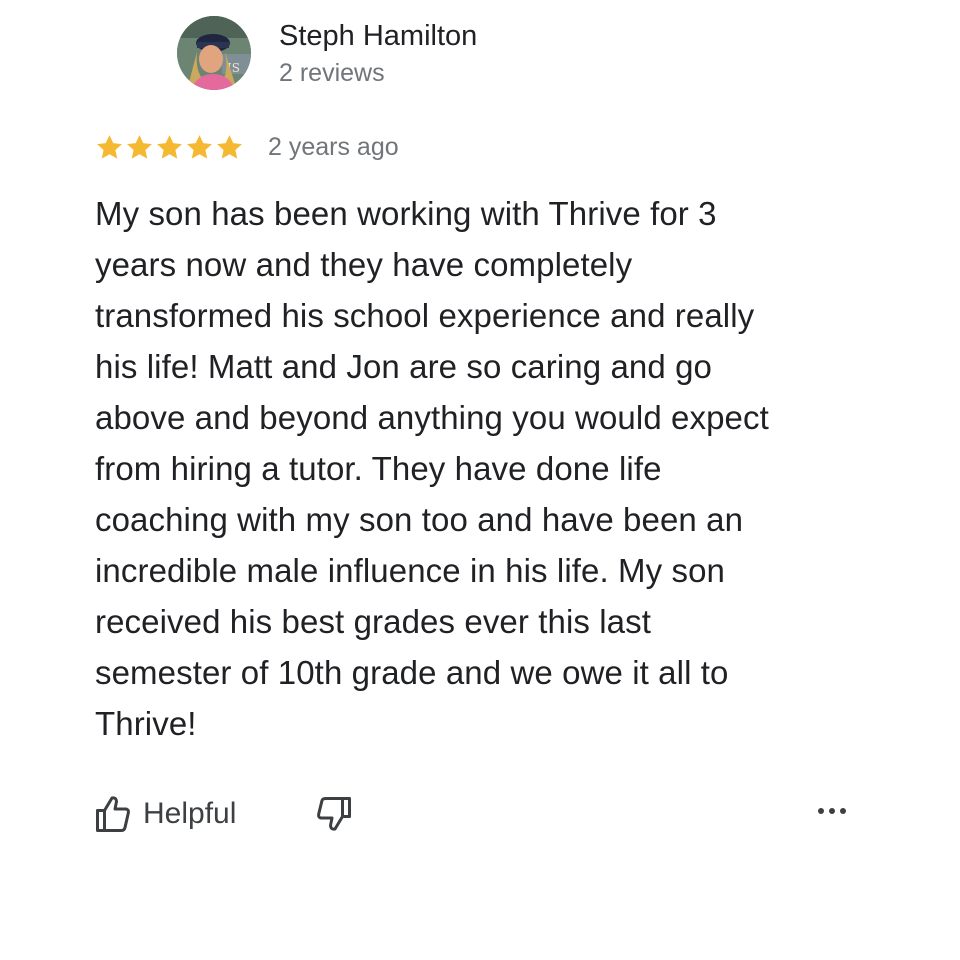  What do you see at coordinates (378, 36) in the screenshot?
I see `reviewer-name: Steph Hamilton` at bounding box center [378, 36].